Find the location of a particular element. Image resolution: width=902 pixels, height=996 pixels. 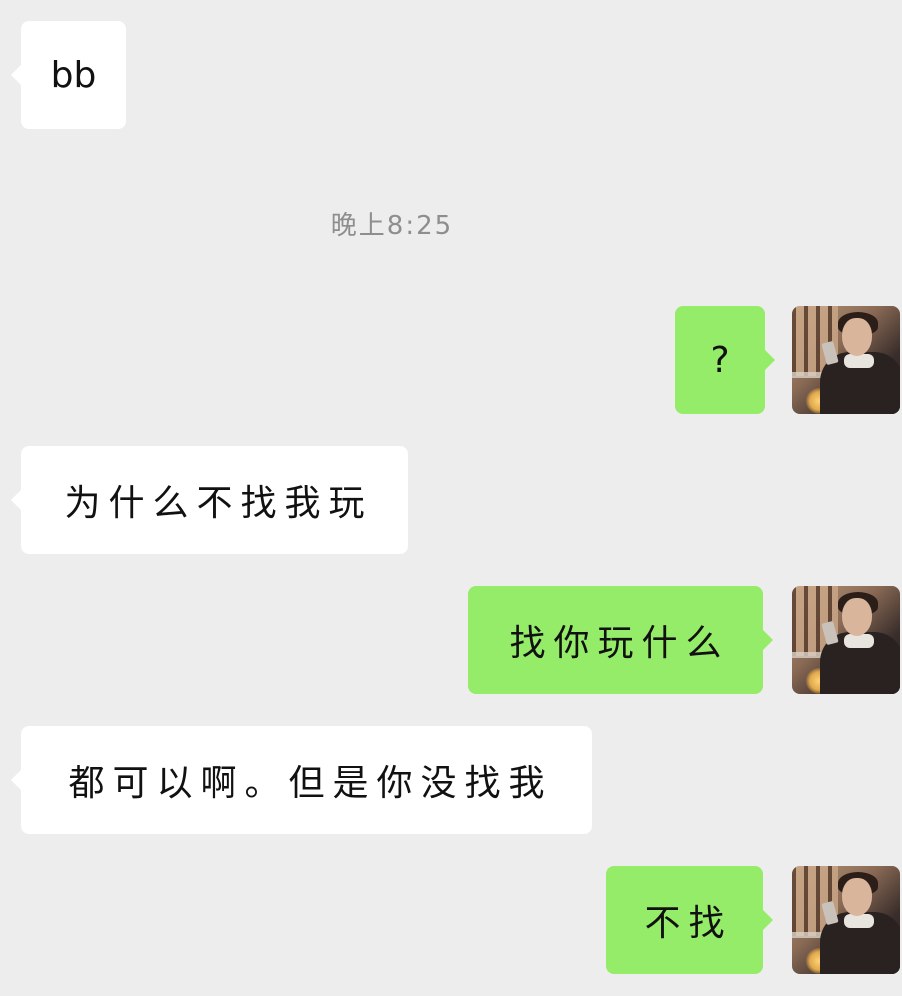

message-text: ? is located at coordinates (724, 360).